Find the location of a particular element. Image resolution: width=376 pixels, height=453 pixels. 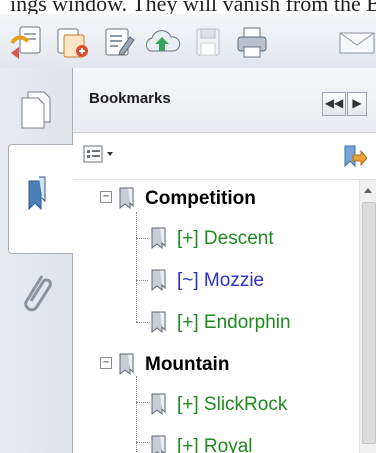

vertical-scrollbar is located at coordinates (367, 316).